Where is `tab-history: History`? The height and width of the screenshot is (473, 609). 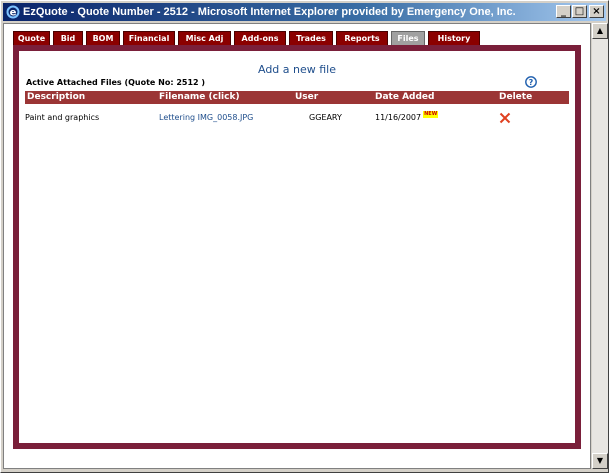 tab-history: History is located at coordinates (454, 38).